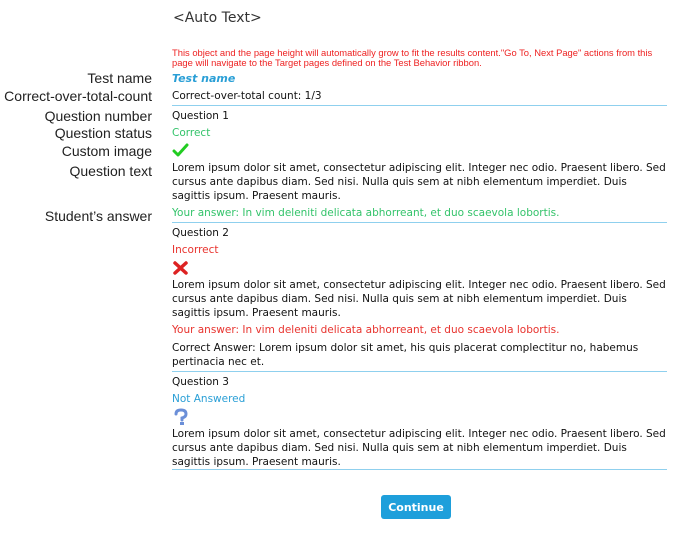 Image resolution: width=680 pixels, height=535 pixels. Describe the element at coordinates (204, 78) in the screenshot. I see `test-name: Test name` at that location.